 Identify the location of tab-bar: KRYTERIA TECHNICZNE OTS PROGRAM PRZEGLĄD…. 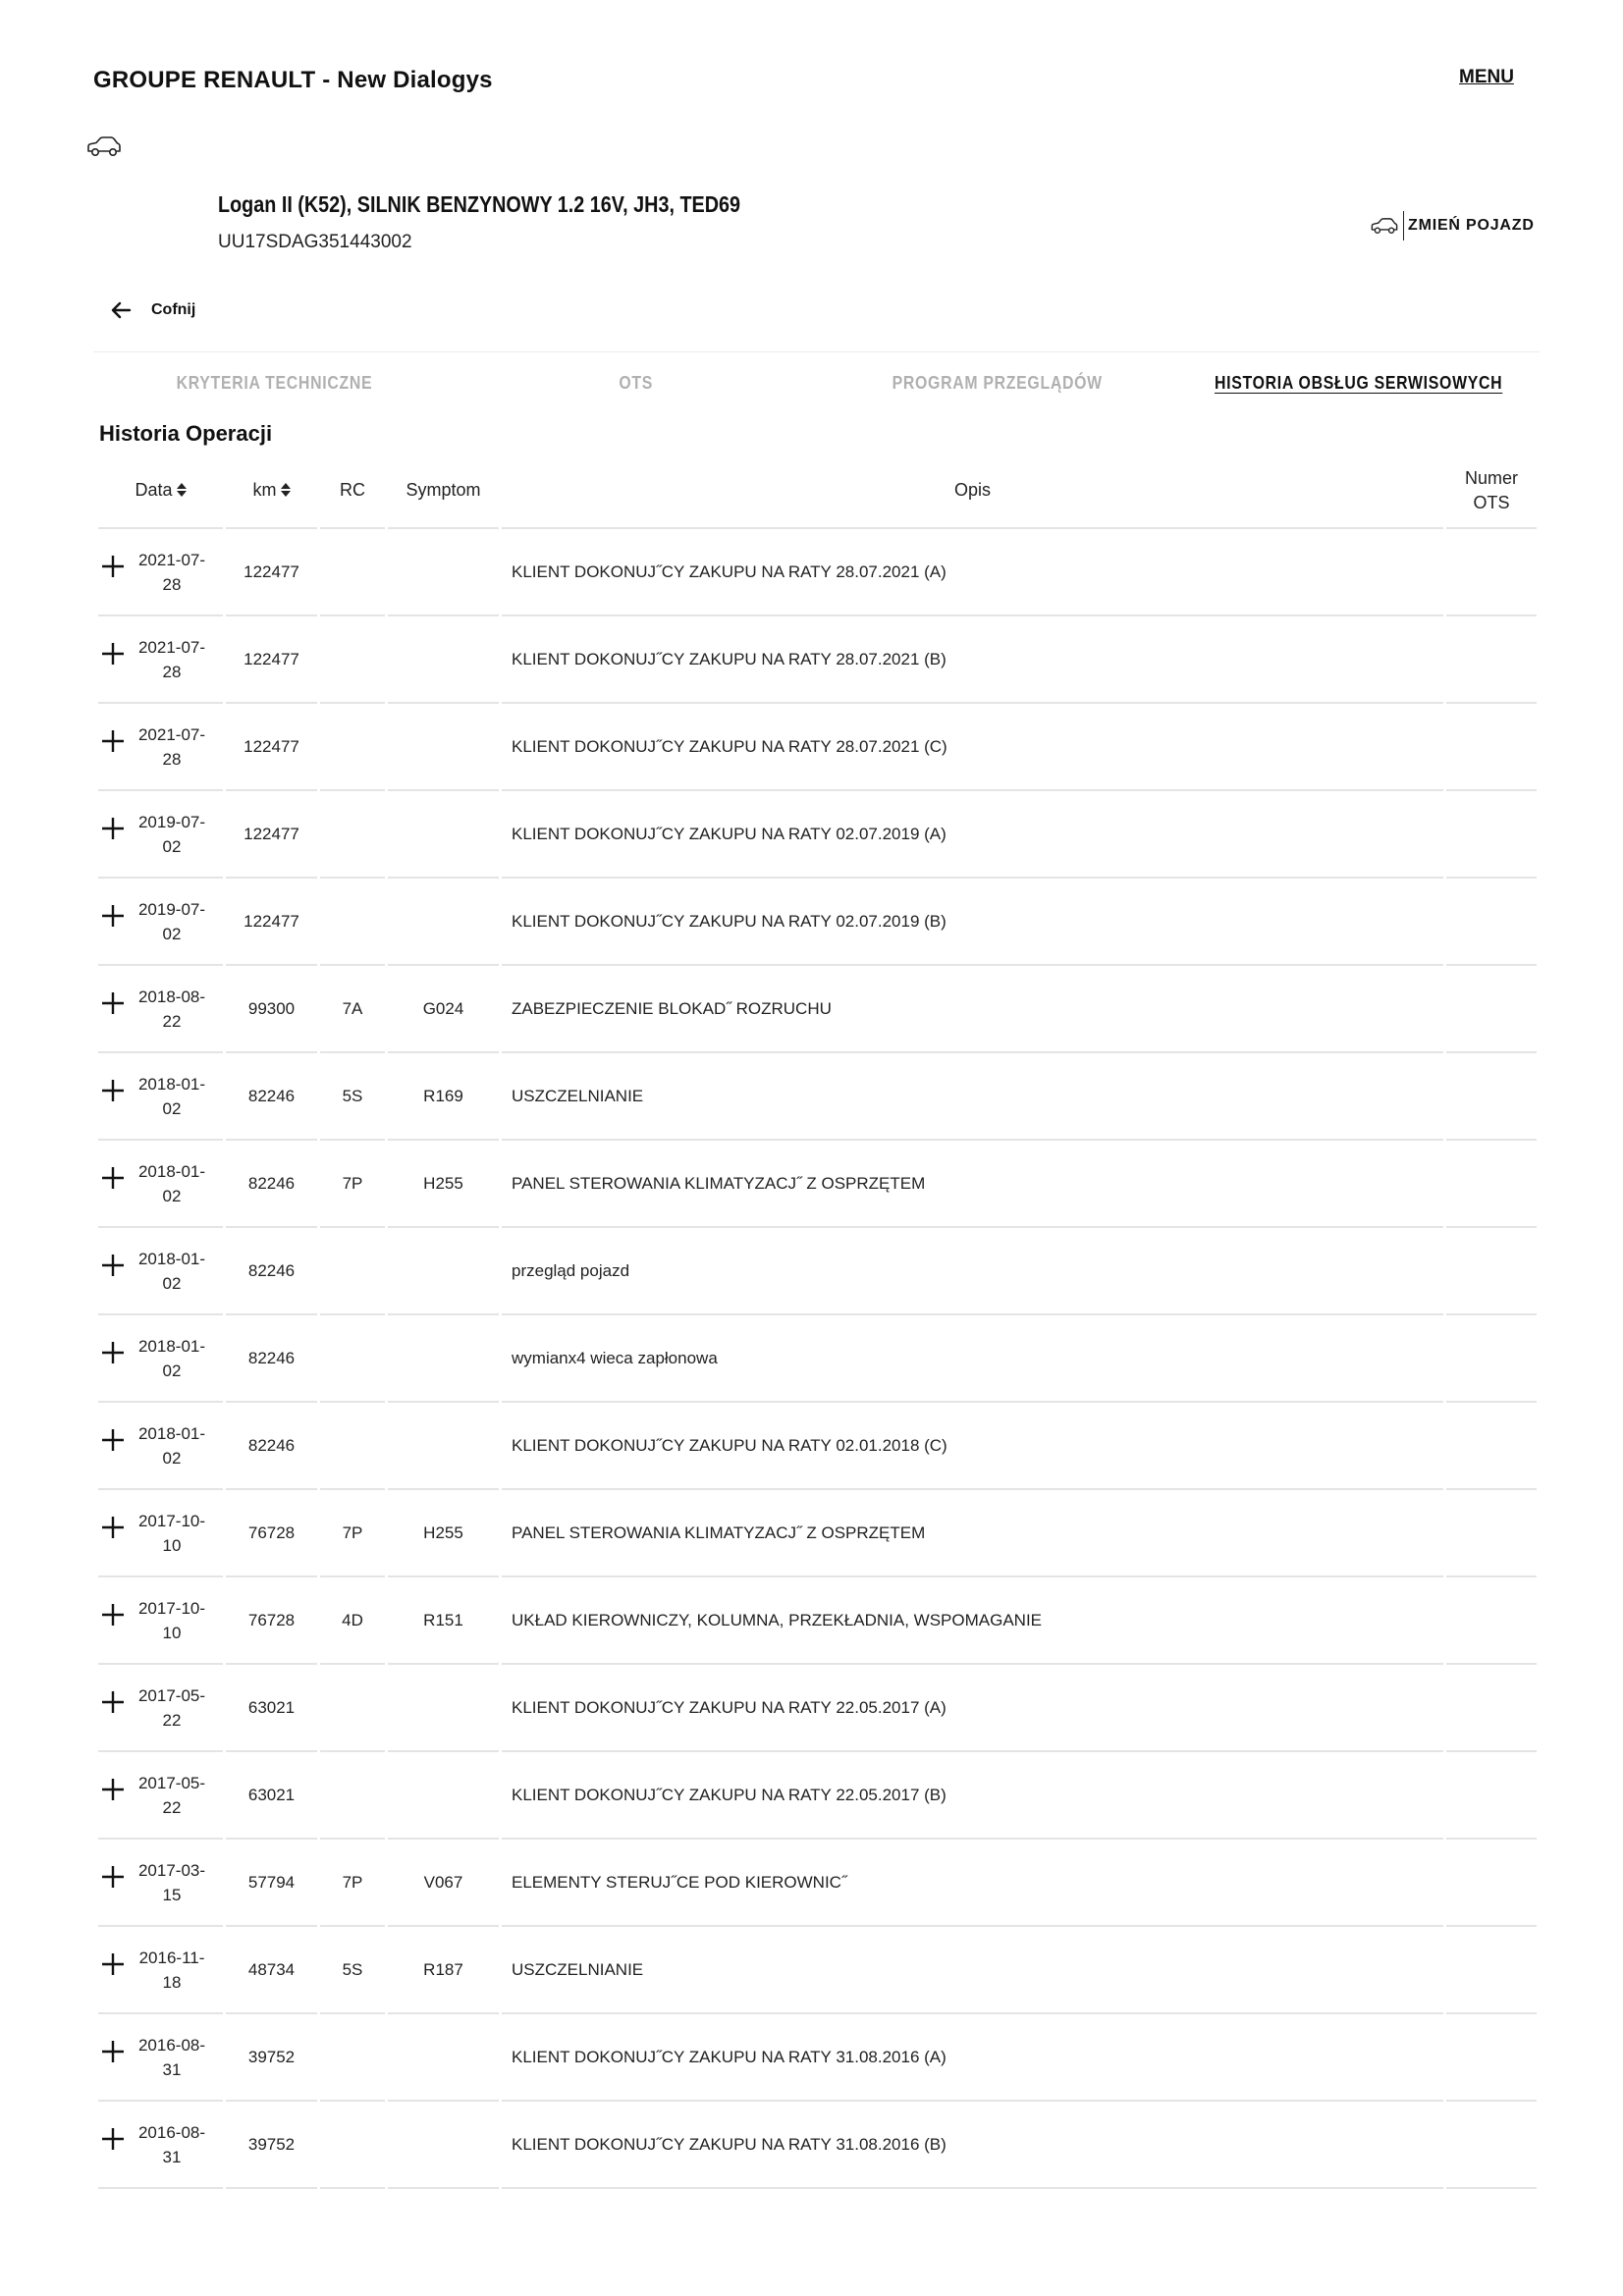
(816, 382).